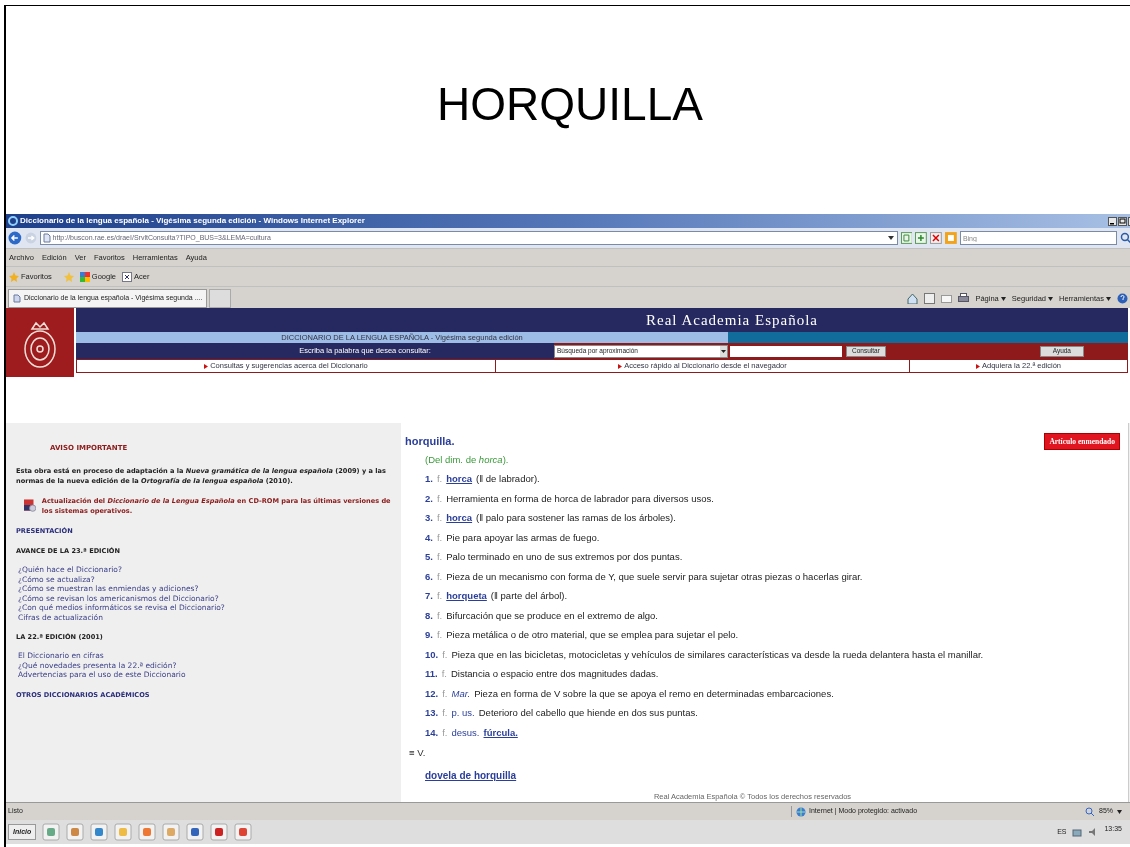 This screenshot has height=847, width=1130. What do you see at coordinates (429, 596) in the screenshot?
I see `sense-number: 7.` at bounding box center [429, 596].